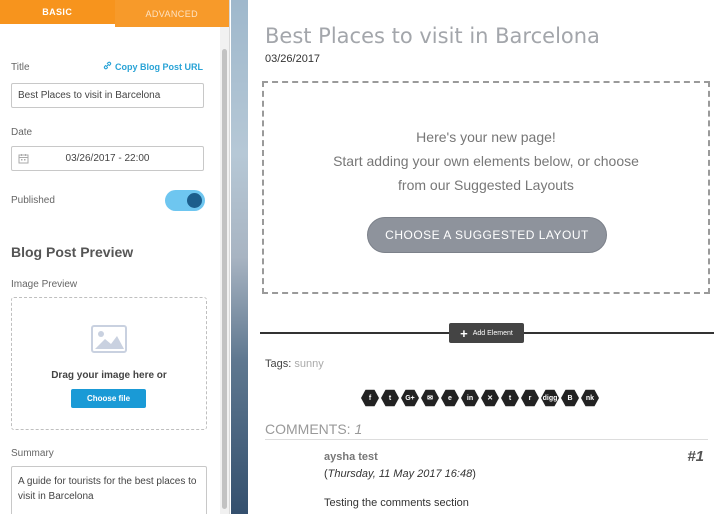 The image size is (728, 514). Describe the element at coordinates (570, 398) in the screenshot. I see `blogger-icon: B` at that location.